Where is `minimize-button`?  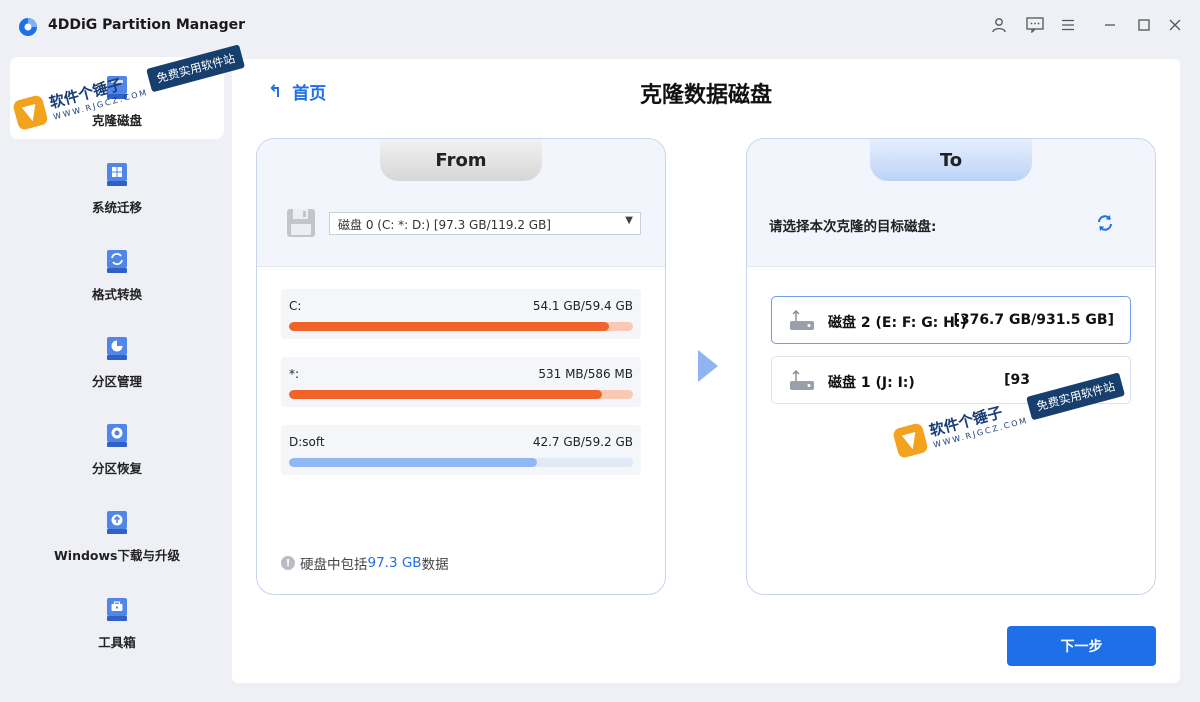
minimize-button is located at coordinates (1110, 25).